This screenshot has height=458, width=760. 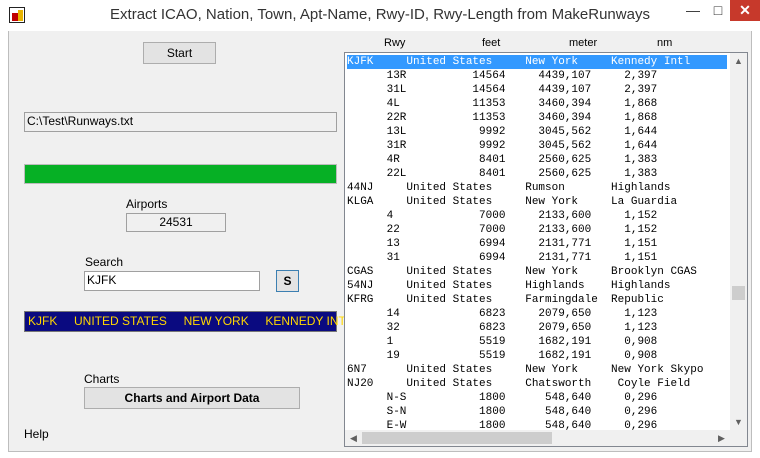 What do you see at coordinates (721, 438) in the screenshot?
I see `scroll-right-arrow-icon: ▶` at bounding box center [721, 438].